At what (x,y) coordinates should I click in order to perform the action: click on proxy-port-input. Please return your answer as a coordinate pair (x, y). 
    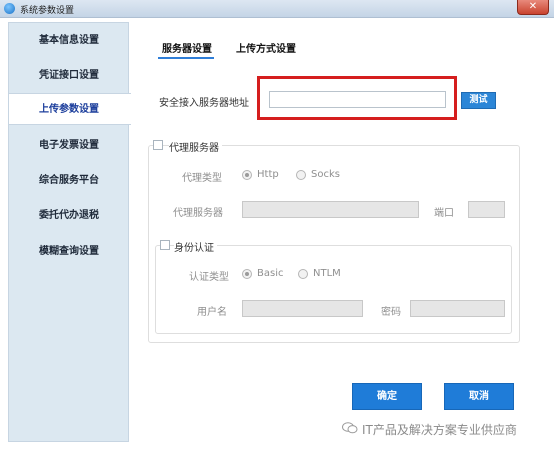
    Looking at the image, I should click on (486, 209).